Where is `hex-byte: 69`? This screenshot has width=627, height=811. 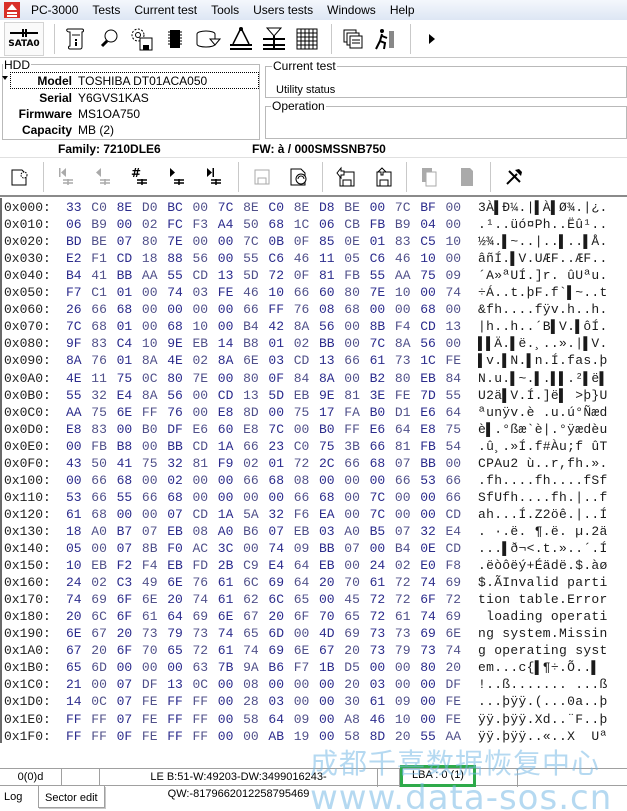
hex-byte: 69 is located at coordinates (99, 599).